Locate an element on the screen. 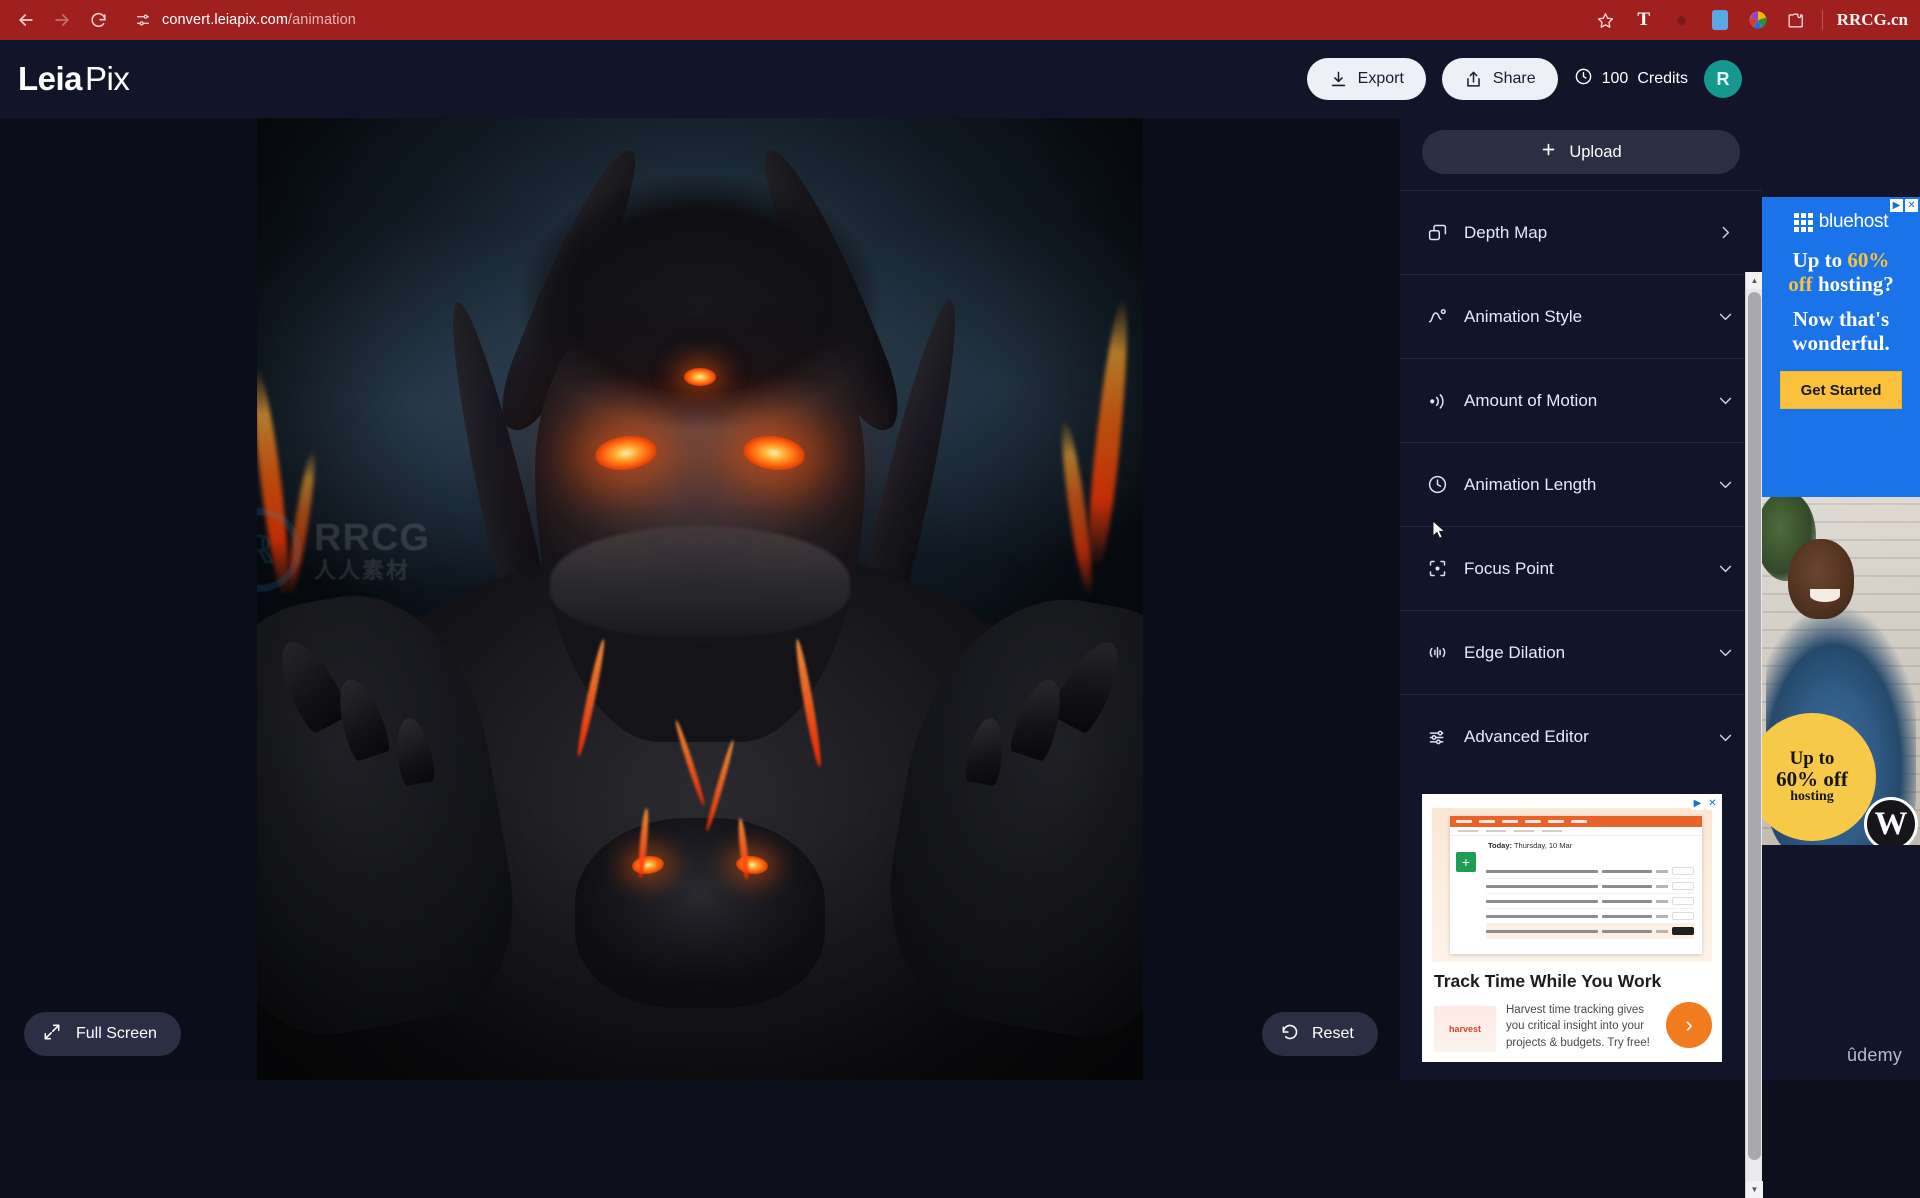 The height and width of the screenshot is (1198, 1920). bluehost-cta-label: Get Started is located at coordinates (1841, 390).